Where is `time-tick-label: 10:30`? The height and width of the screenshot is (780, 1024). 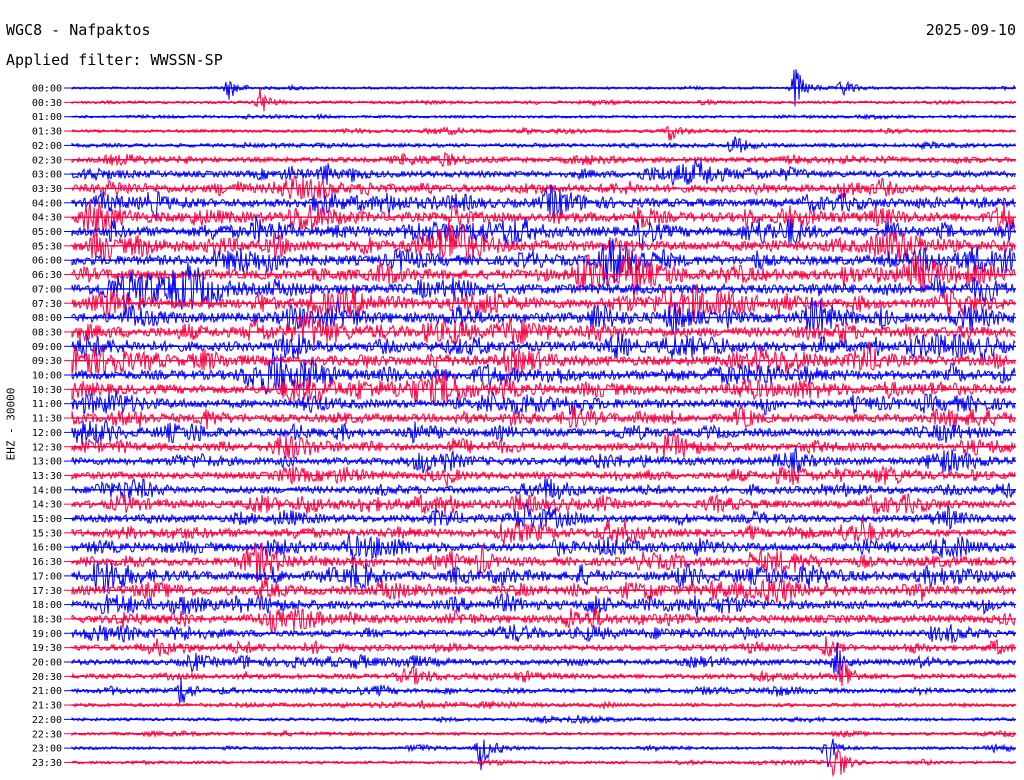 time-tick-label: 10:30 is located at coordinates (47, 390).